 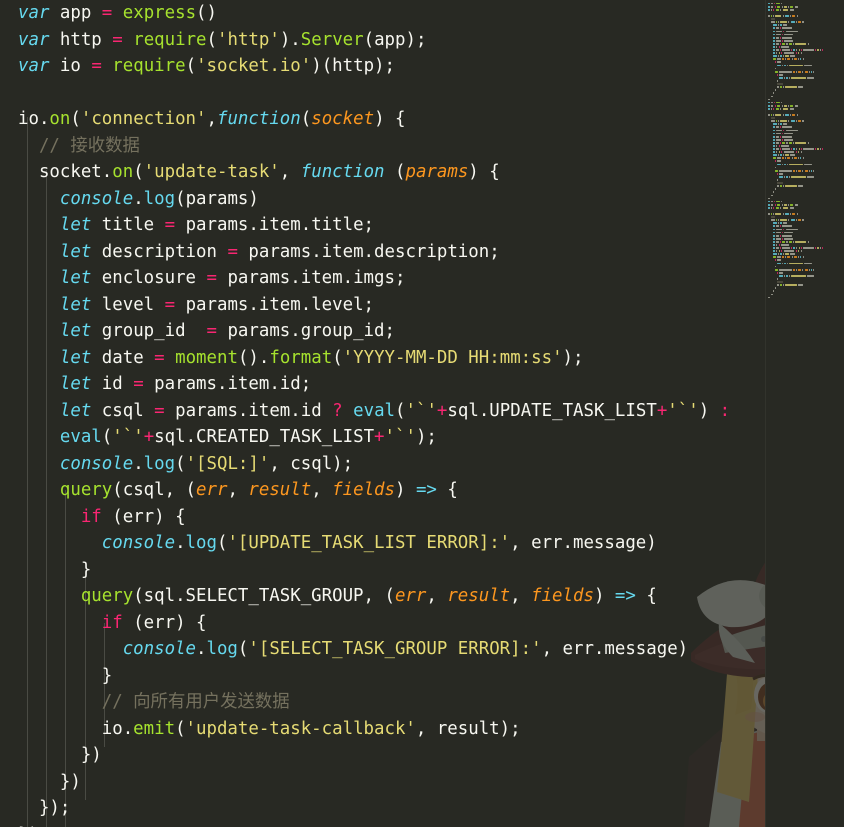 What do you see at coordinates (211, 172) in the screenshot?
I see `code-token: 'update-task'` at bounding box center [211, 172].